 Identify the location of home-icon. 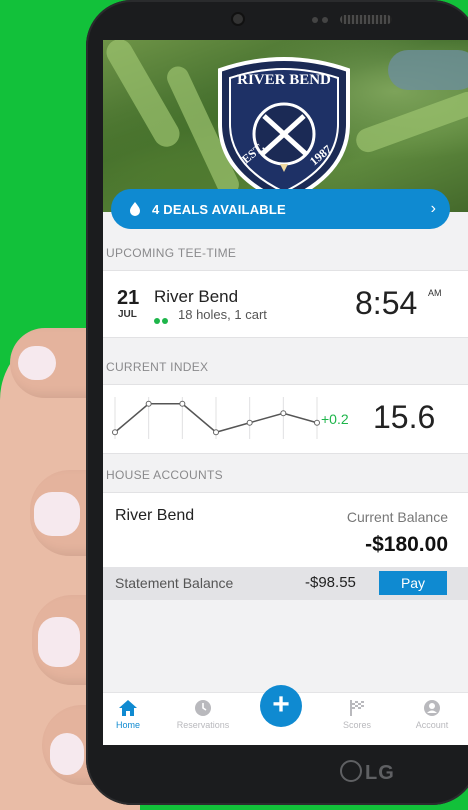
(128, 708).